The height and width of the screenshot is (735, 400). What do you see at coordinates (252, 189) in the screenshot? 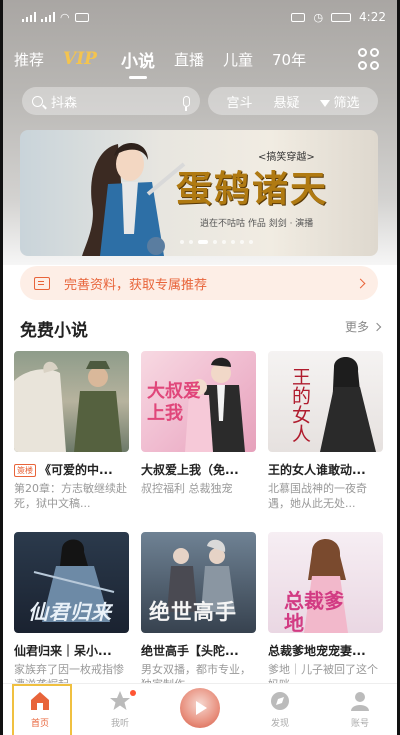
I see `banner-title: 蛋鸫诸天` at bounding box center [252, 189].